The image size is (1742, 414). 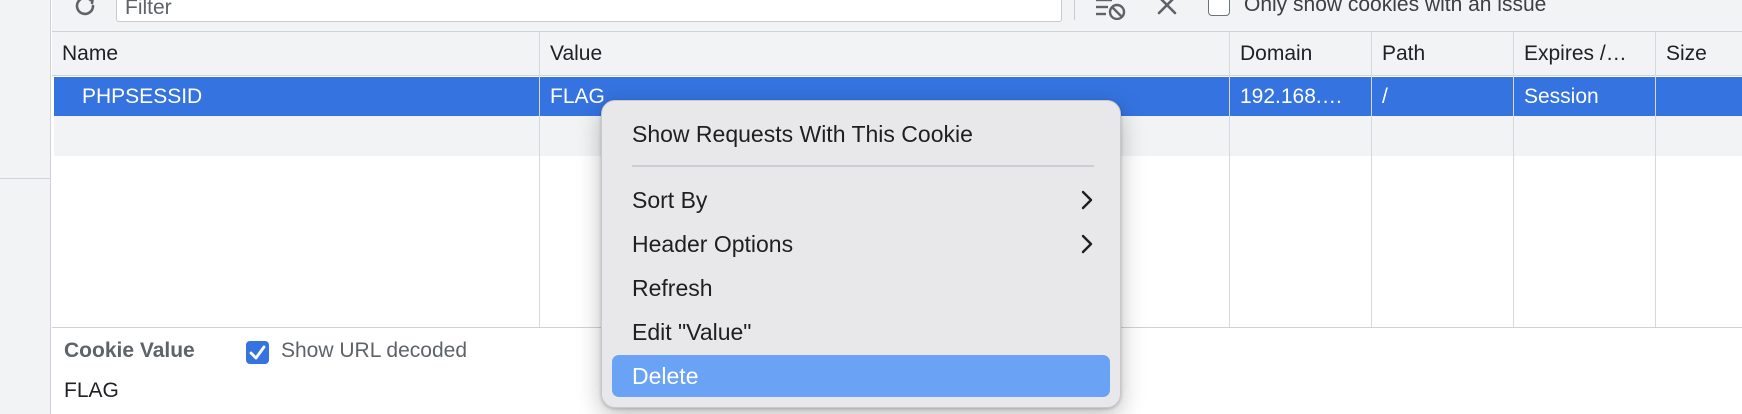 What do you see at coordinates (1395, 8) in the screenshot?
I see `only-issue-label: Only show cookies with an issue` at bounding box center [1395, 8].